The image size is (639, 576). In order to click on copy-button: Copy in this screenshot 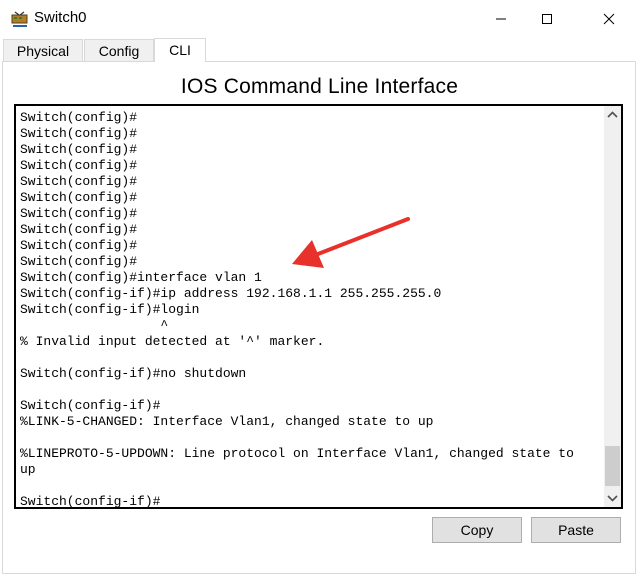, I will do `click(477, 530)`.